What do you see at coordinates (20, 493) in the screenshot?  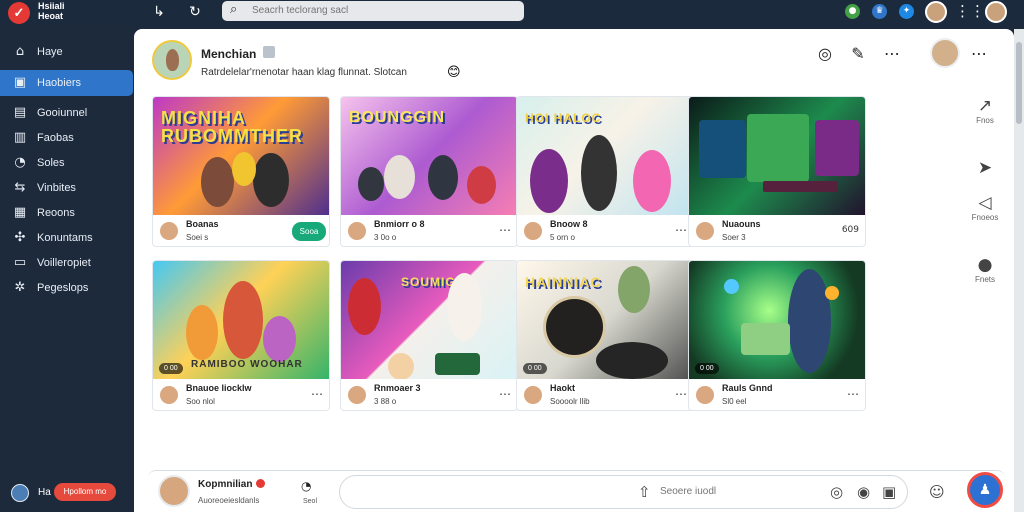 I see `sidebar-avatar` at bounding box center [20, 493].